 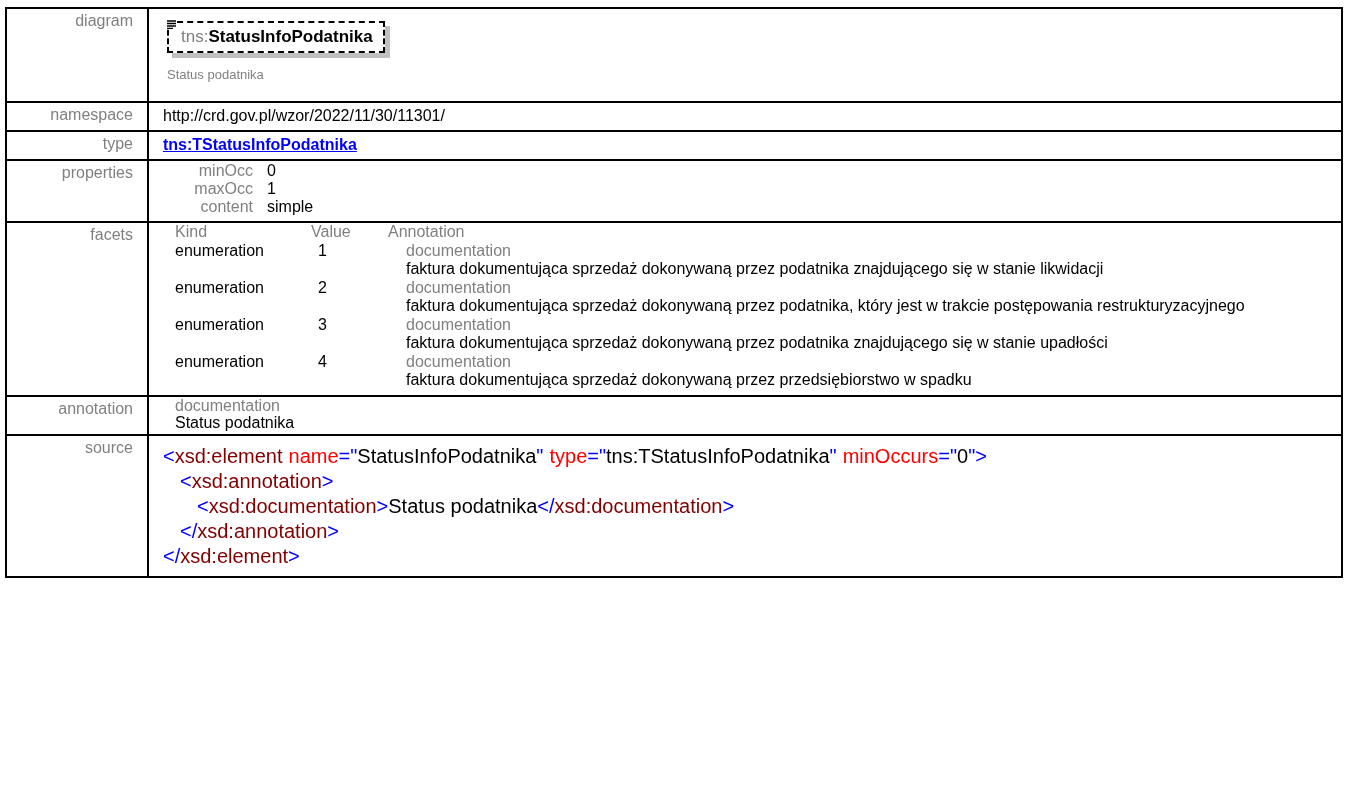 What do you see at coordinates (260, 531) in the screenshot?
I see `source-code-line: </xsd:annotation>` at bounding box center [260, 531].